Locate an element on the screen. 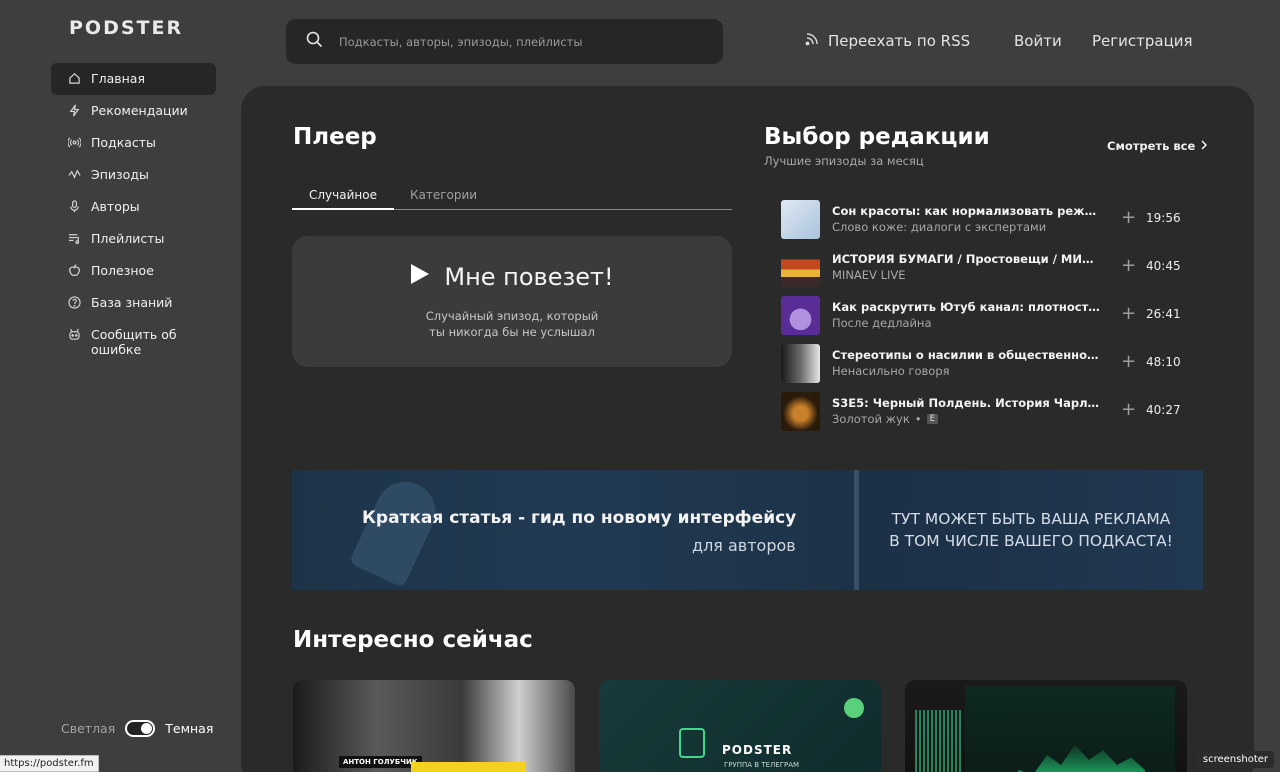  sidebar-item-playlists: Плейлисты is located at coordinates (133, 239).